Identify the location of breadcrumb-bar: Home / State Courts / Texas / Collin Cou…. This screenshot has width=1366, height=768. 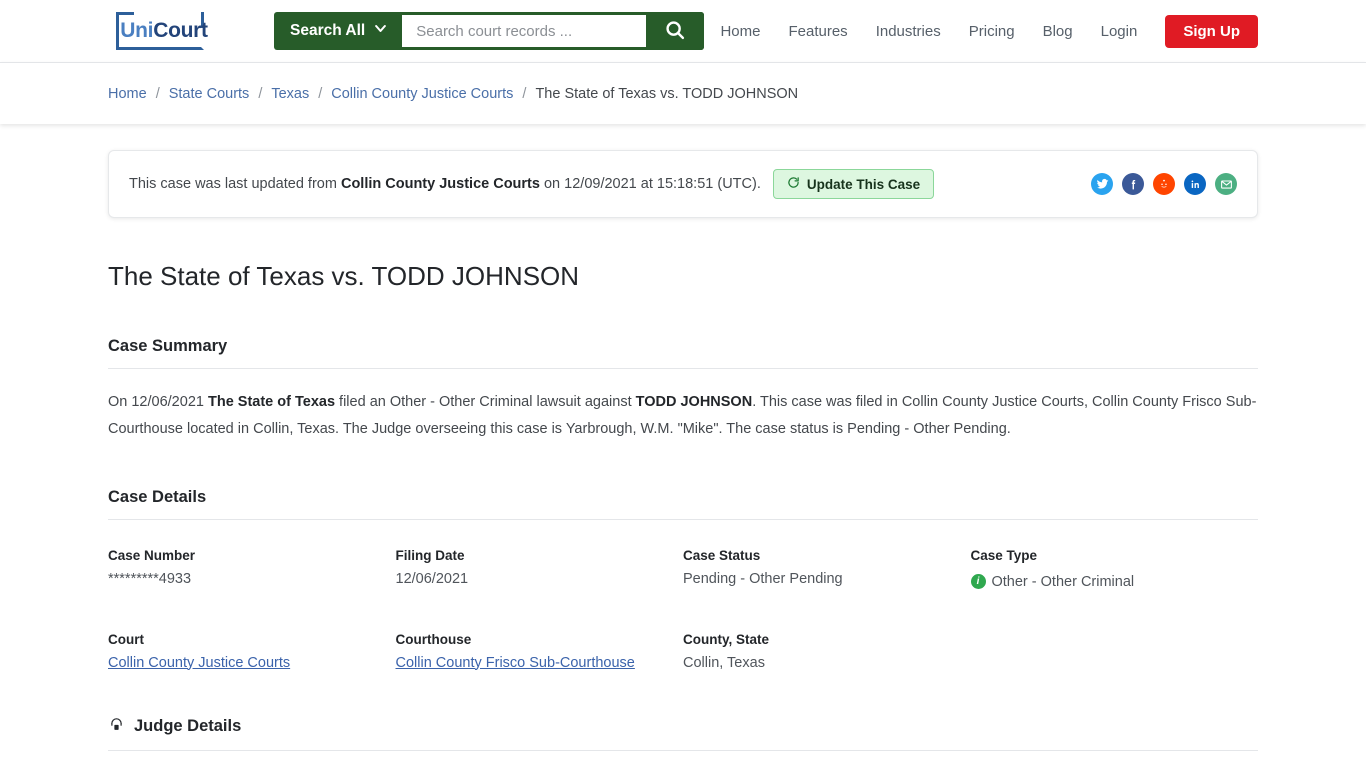
(683, 93).